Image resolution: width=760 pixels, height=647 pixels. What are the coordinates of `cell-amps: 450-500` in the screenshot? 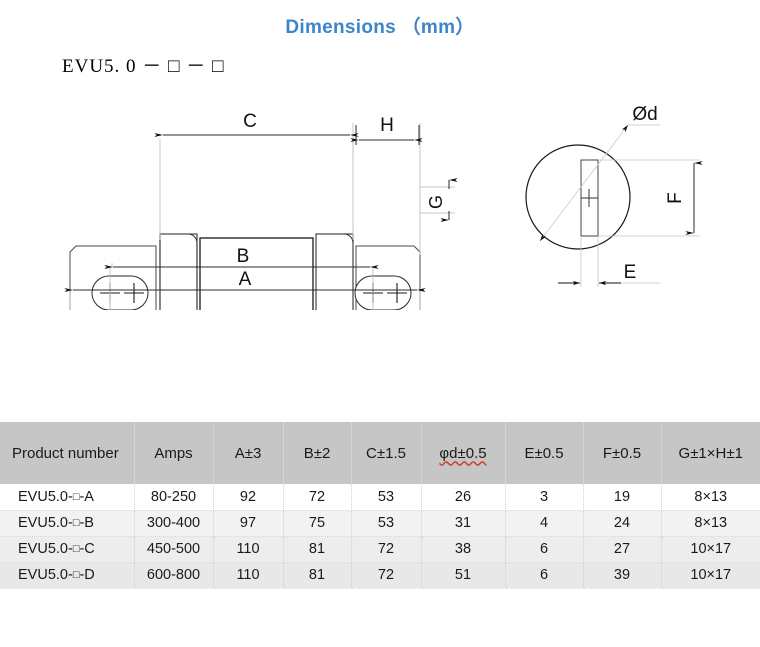 It's located at (174, 549).